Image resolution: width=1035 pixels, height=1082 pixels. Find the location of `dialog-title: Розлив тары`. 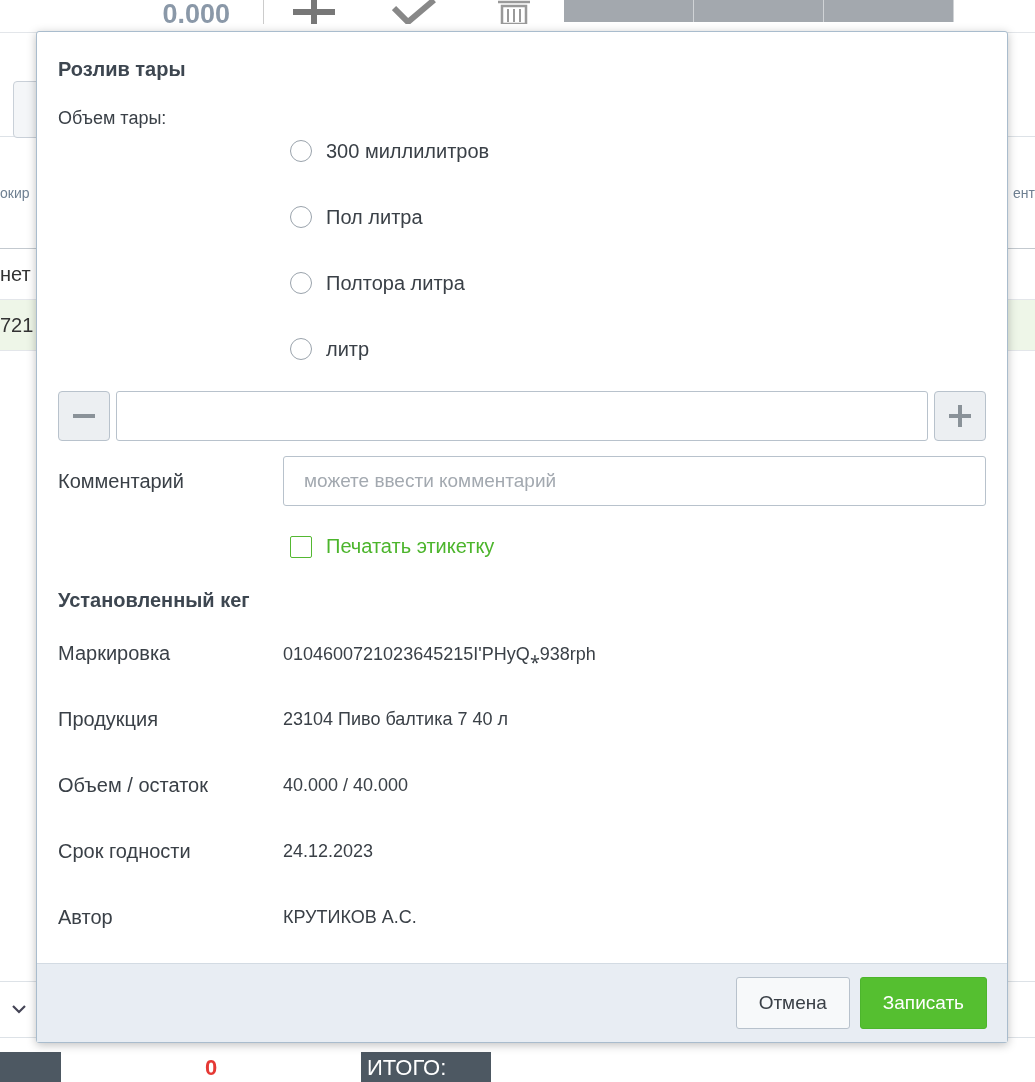

dialog-title: Розлив тары is located at coordinates (122, 69).